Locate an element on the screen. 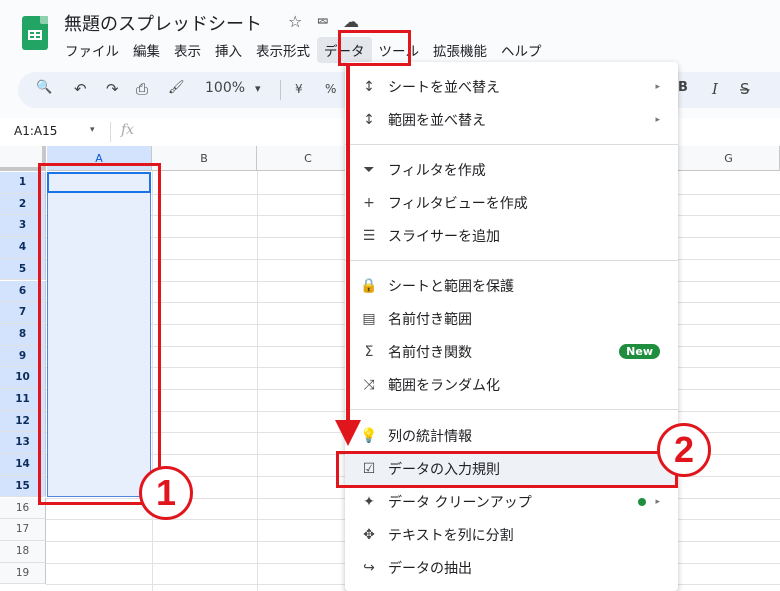 The height and width of the screenshot is (591, 780). menu-item-label: シートを並べ替え is located at coordinates (444, 87).